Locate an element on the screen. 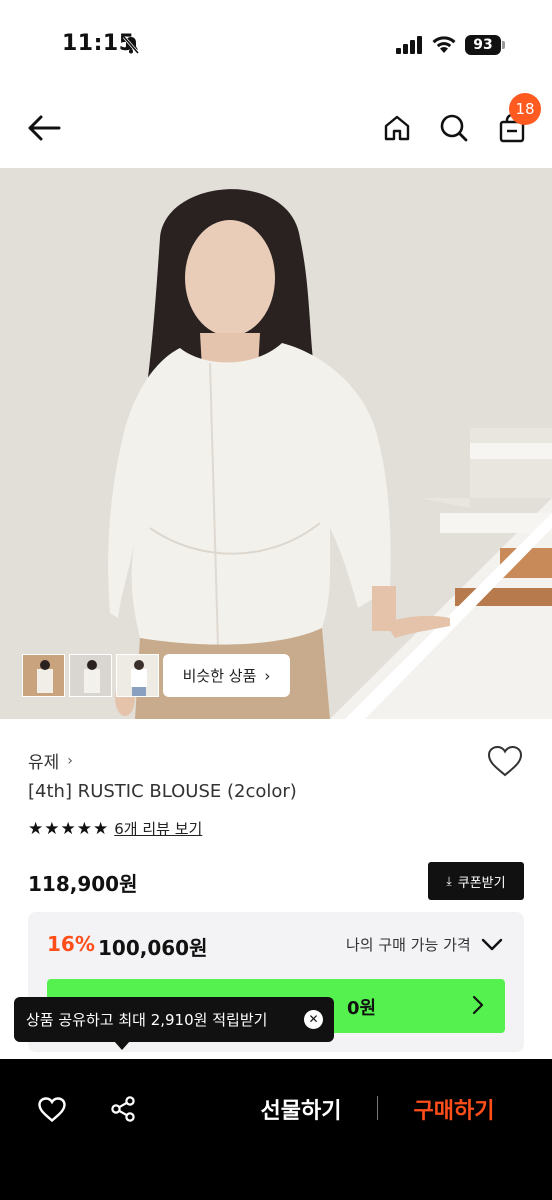  gift-button: 선물하기 is located at coordinates (301, 1109).